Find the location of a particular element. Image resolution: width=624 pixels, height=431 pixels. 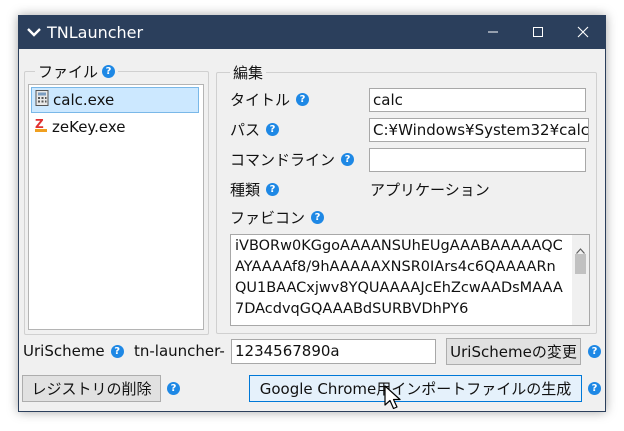

type-field-label: 種類 ? is located at coordinates (255, 189).